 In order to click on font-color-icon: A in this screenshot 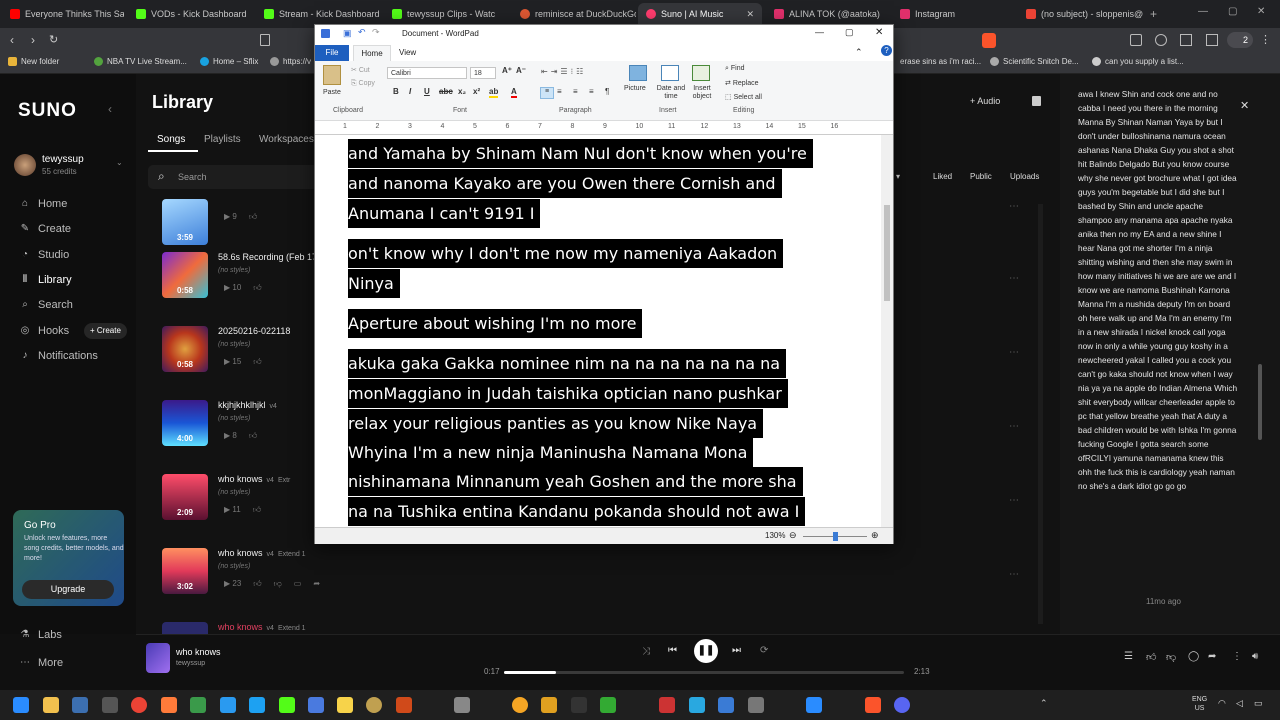, I will do `click(514, 92)`.